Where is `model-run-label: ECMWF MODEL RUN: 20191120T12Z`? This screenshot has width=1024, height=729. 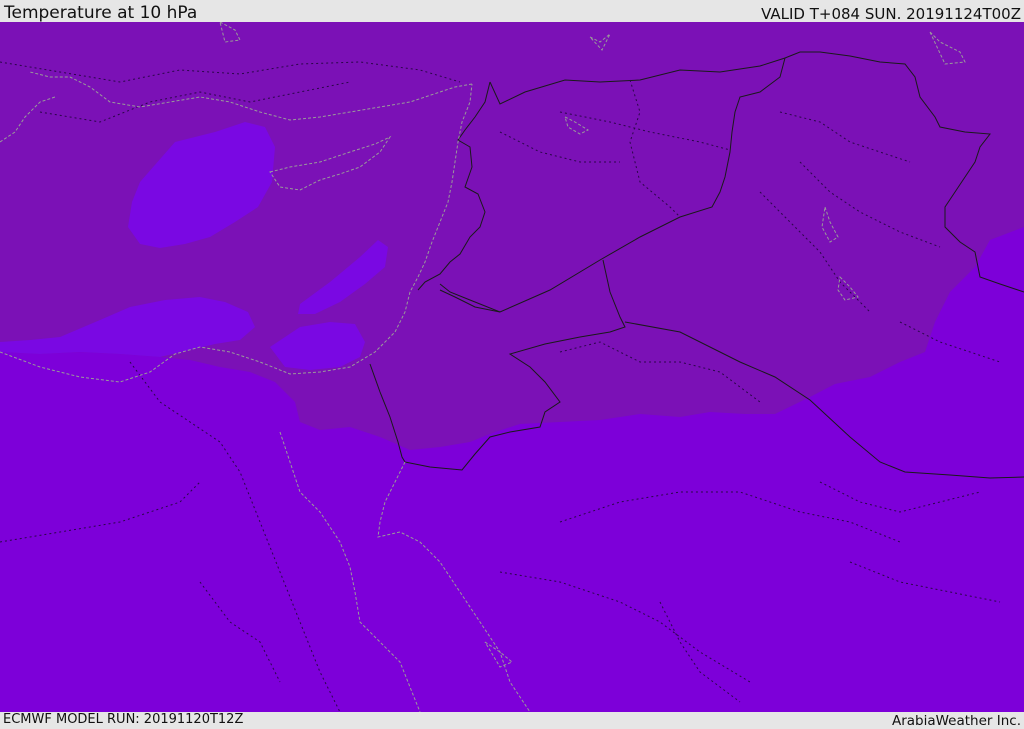 model-run-label: ECMWF MODEL RUN: 20191120T12Z is located at coordinates (123, 719).